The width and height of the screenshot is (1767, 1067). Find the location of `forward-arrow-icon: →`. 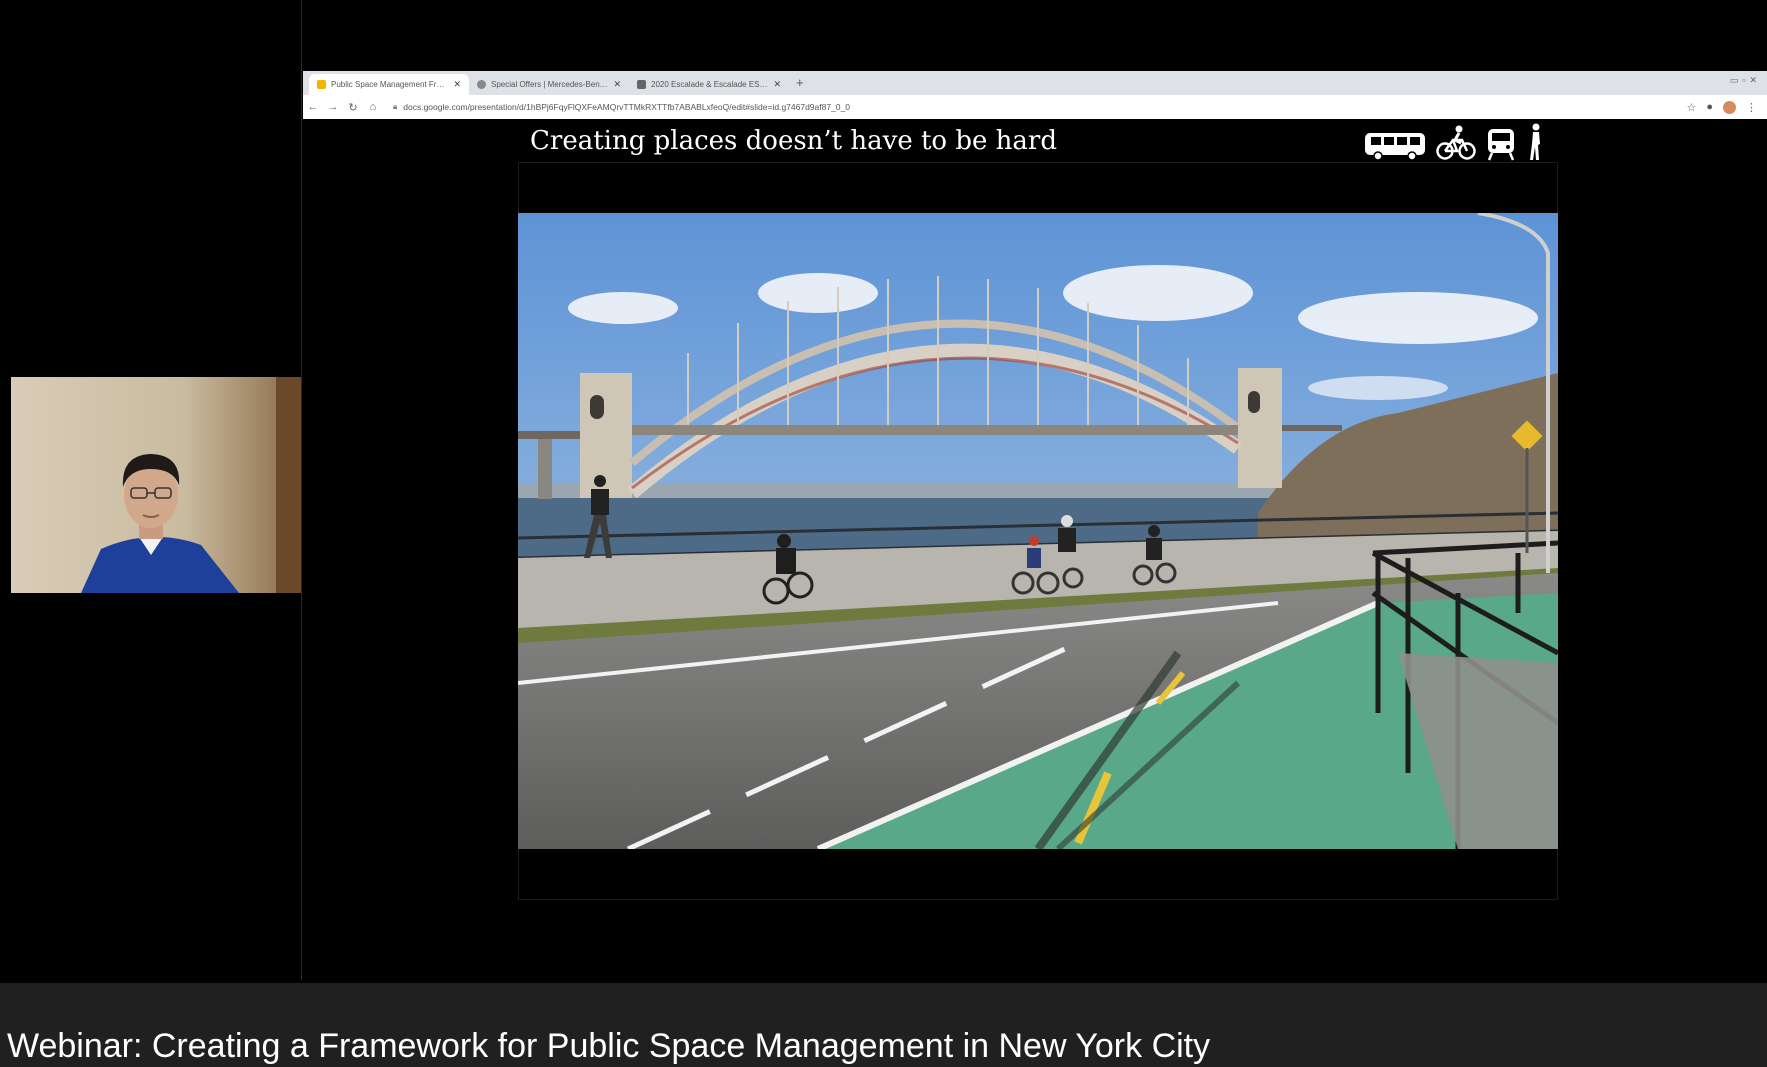

forward-arrow-icon: → is located at coordinates (333, 107).